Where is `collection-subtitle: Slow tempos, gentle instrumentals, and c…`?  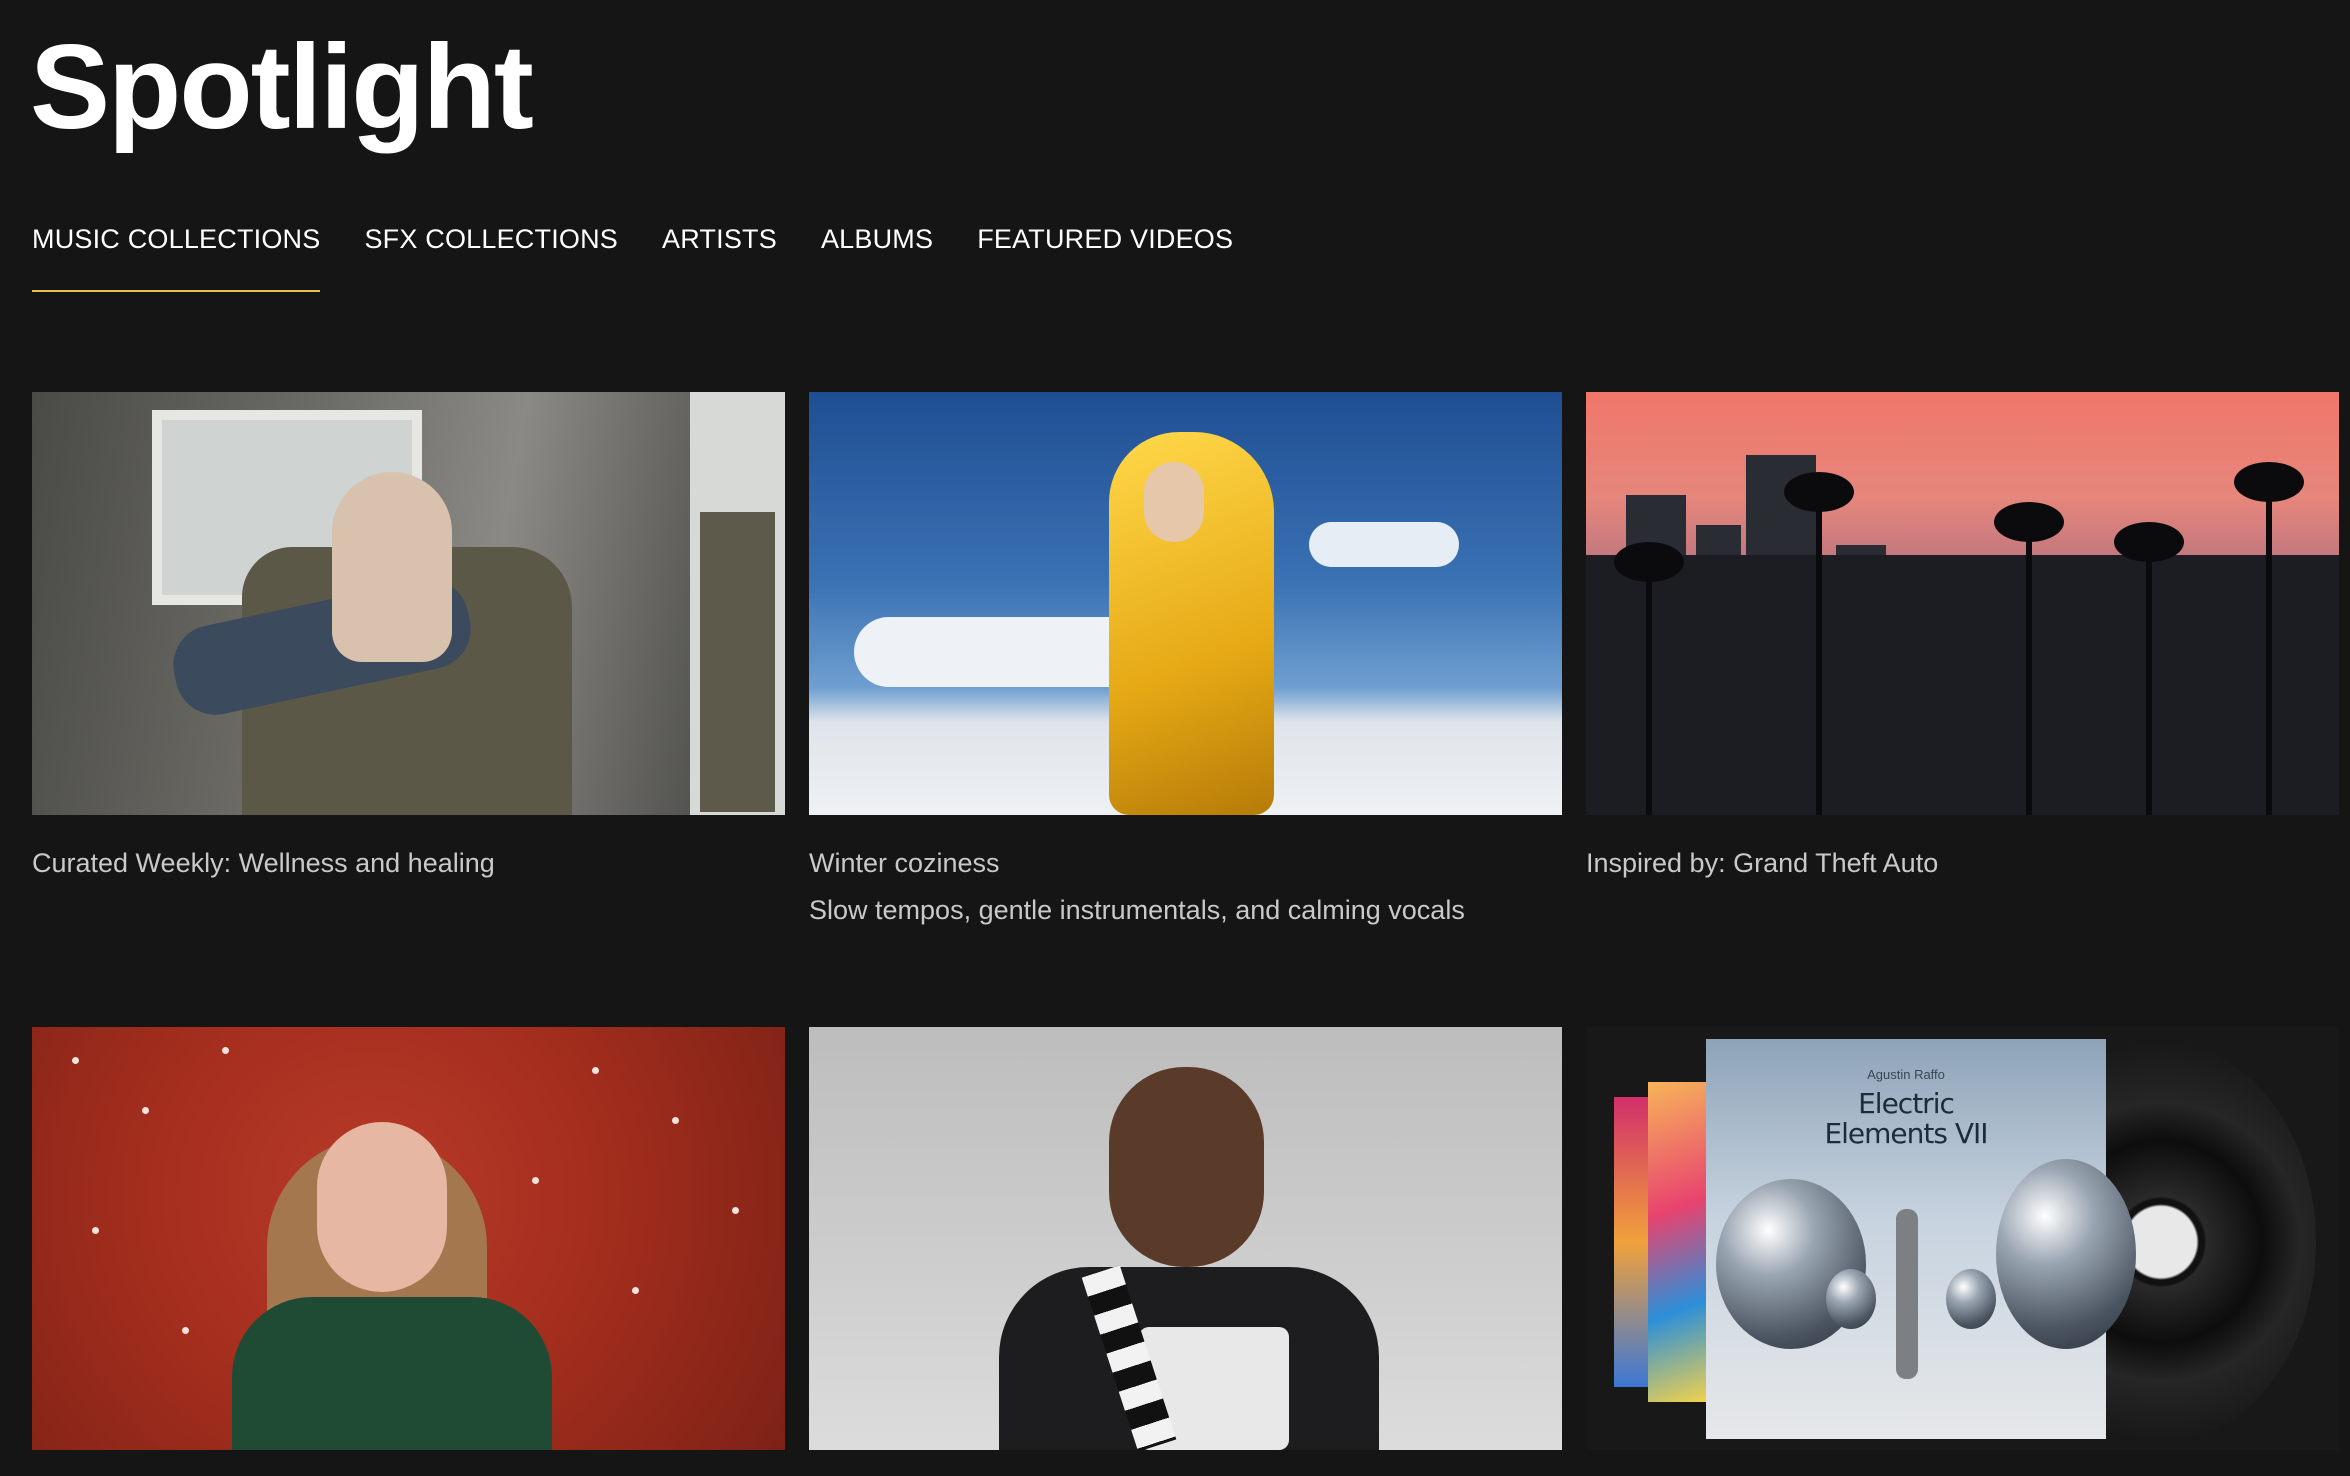
collection-subtitle: Slow tempos, gentle instrumentals, and c… is located at coordinates (1137, 910).